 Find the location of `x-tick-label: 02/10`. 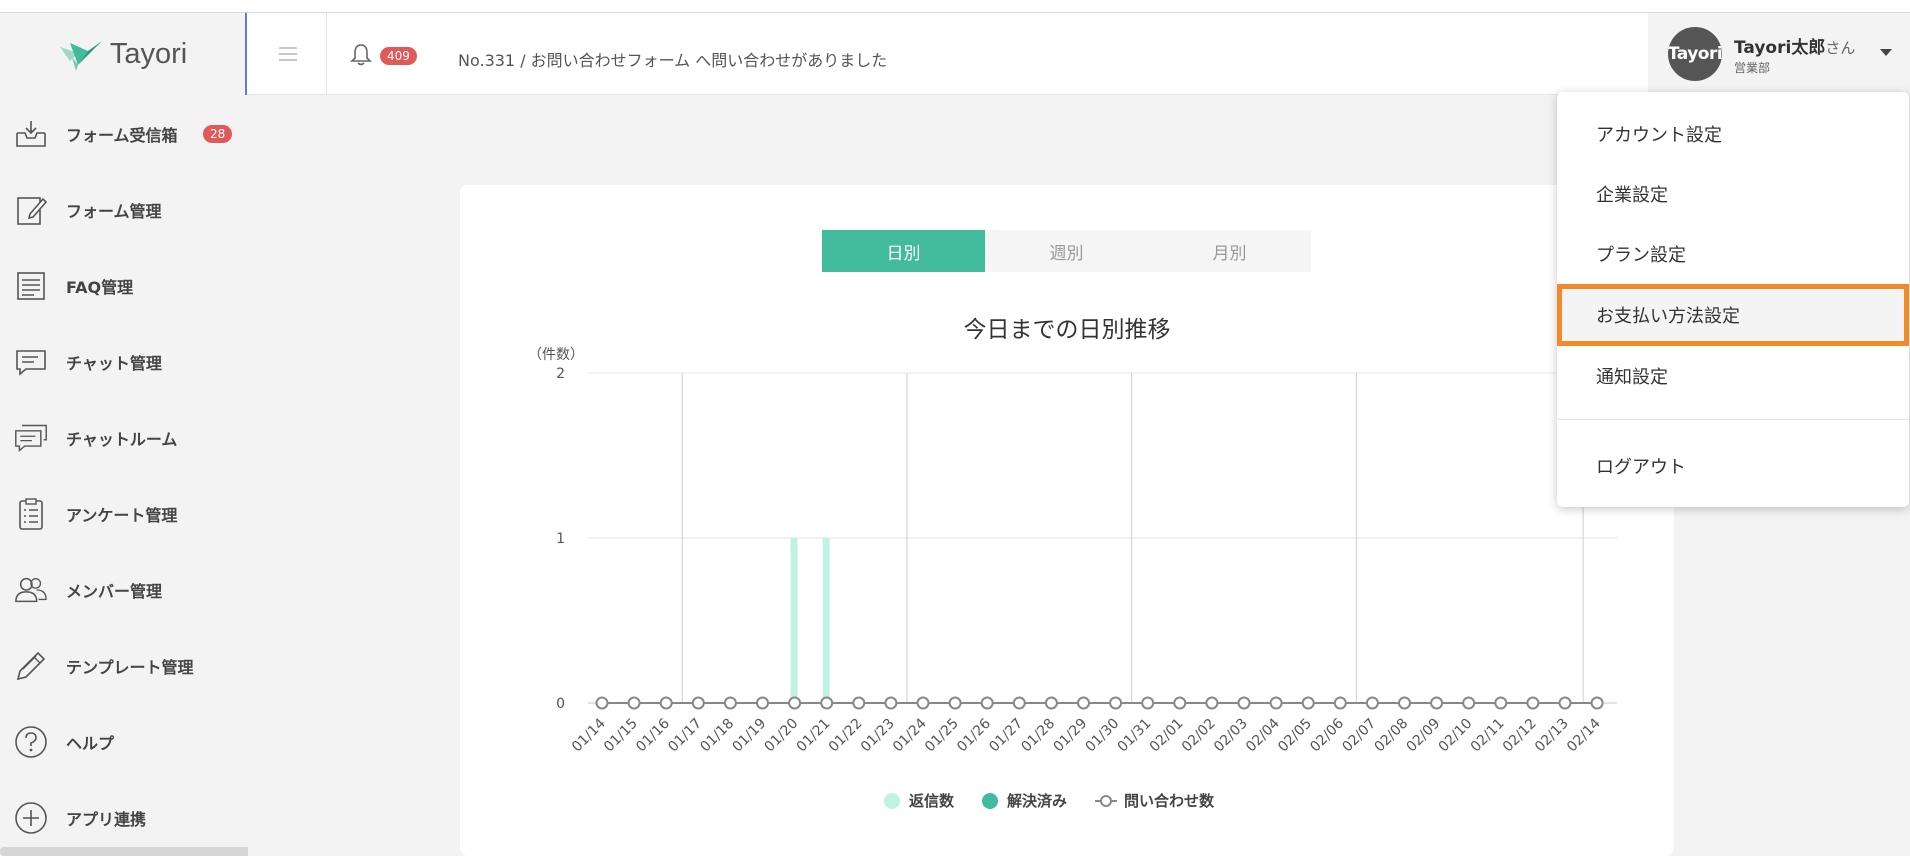

x-tick-label: 02/10 is located at coordinates (1456, 736).